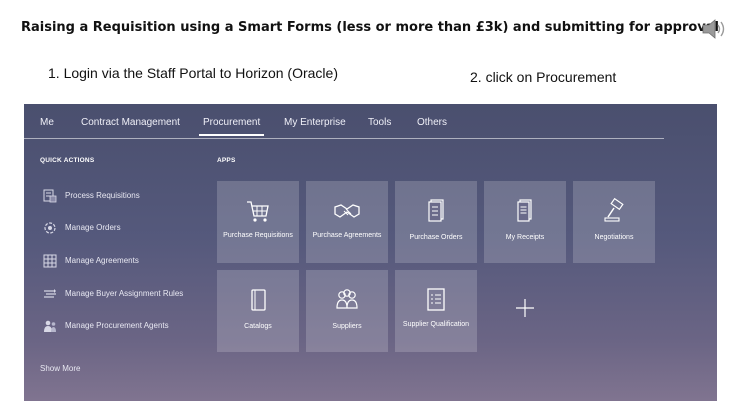  Describe the element at coordinates (379, 122) in the screenshot. I see `nav-tools: Tools` at that location.